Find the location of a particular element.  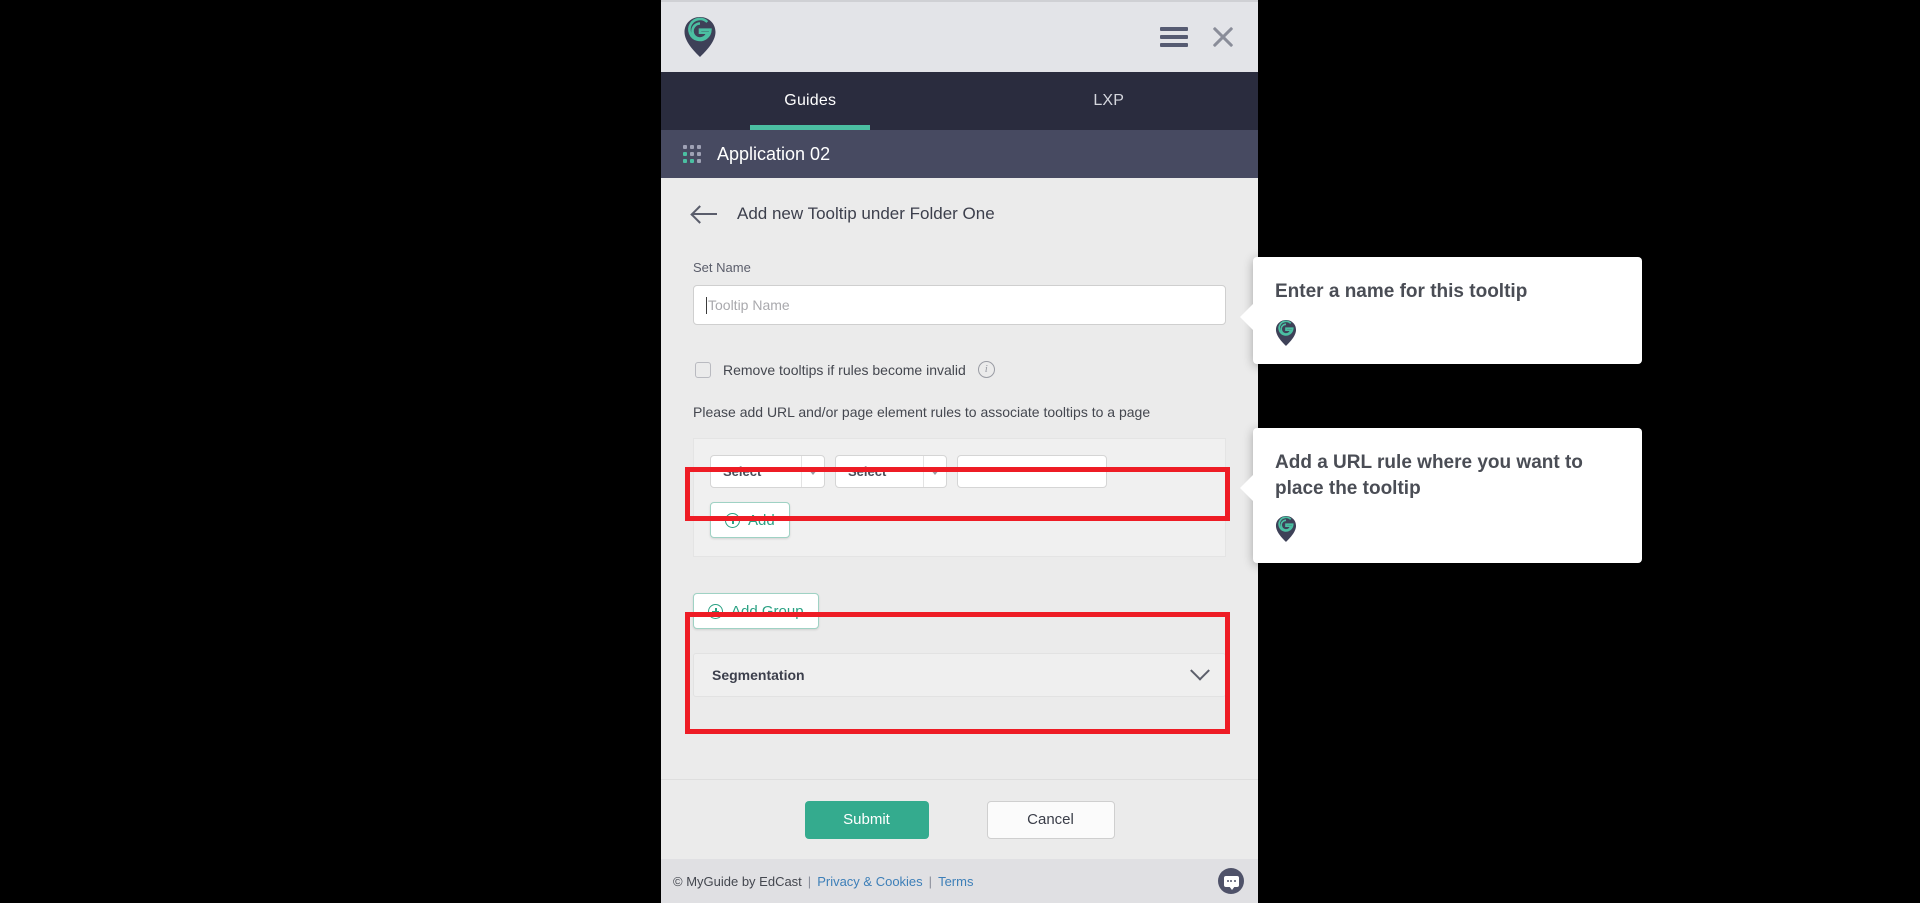

highlight-box-rules-section is located at coordinates (957, 673).